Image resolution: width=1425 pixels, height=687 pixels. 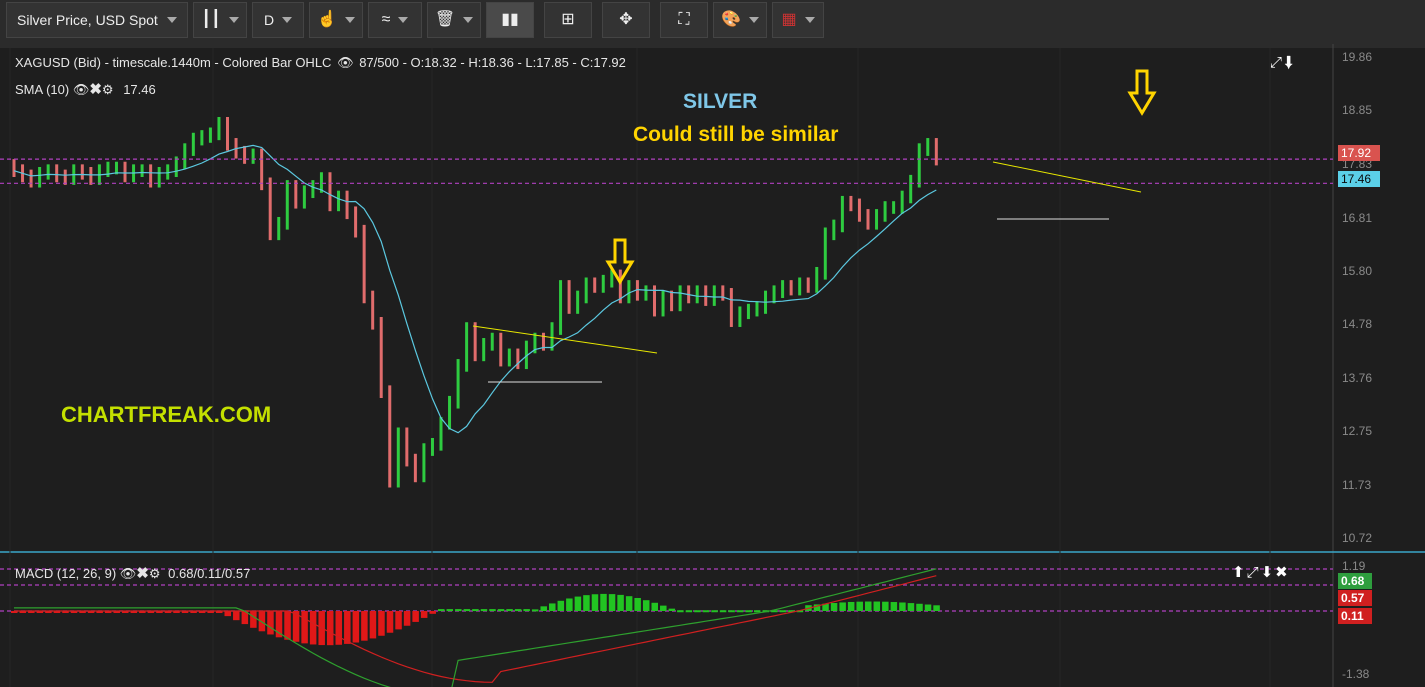 What do you see at coordinates (1355, 581) in the screenshot?
I see `macd-tag: 0.68` at bounding box center [1355, 581].